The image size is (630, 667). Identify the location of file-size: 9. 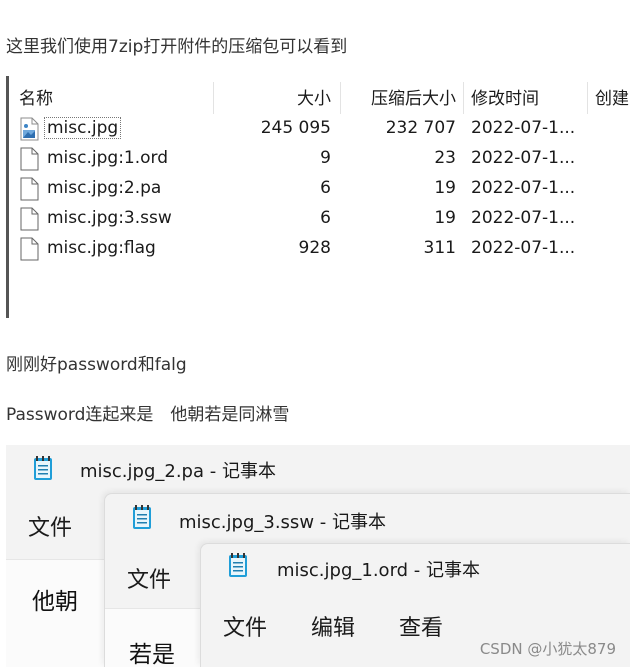
(325, 158).